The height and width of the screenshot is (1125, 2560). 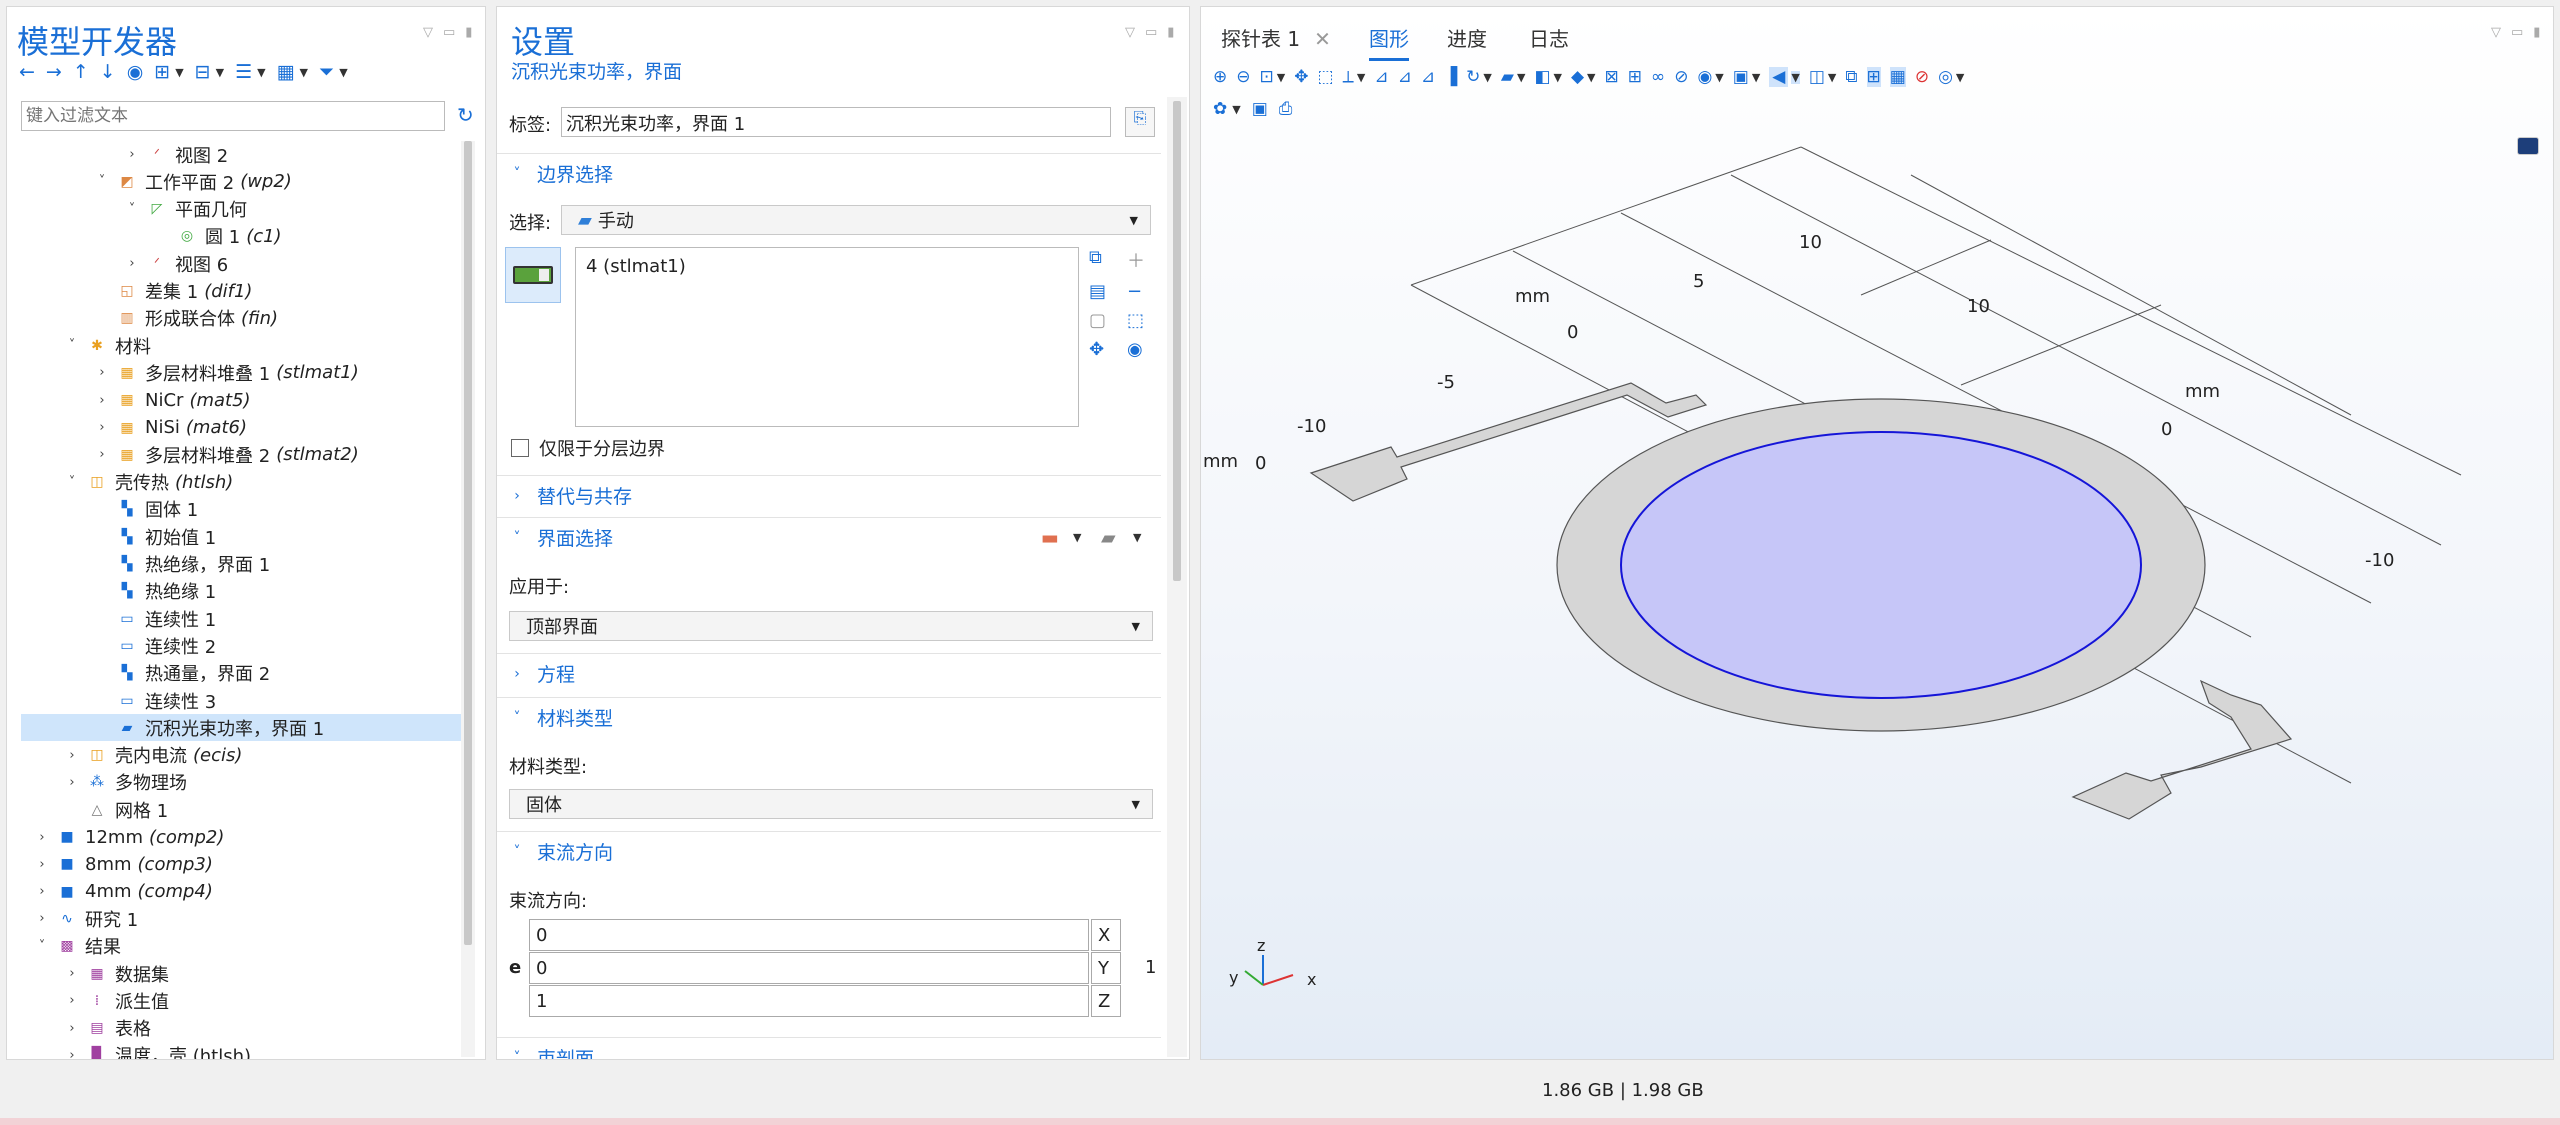 I want to click on tree-item: › ▦ NiSi (mat6), so click(x=241, y=427).